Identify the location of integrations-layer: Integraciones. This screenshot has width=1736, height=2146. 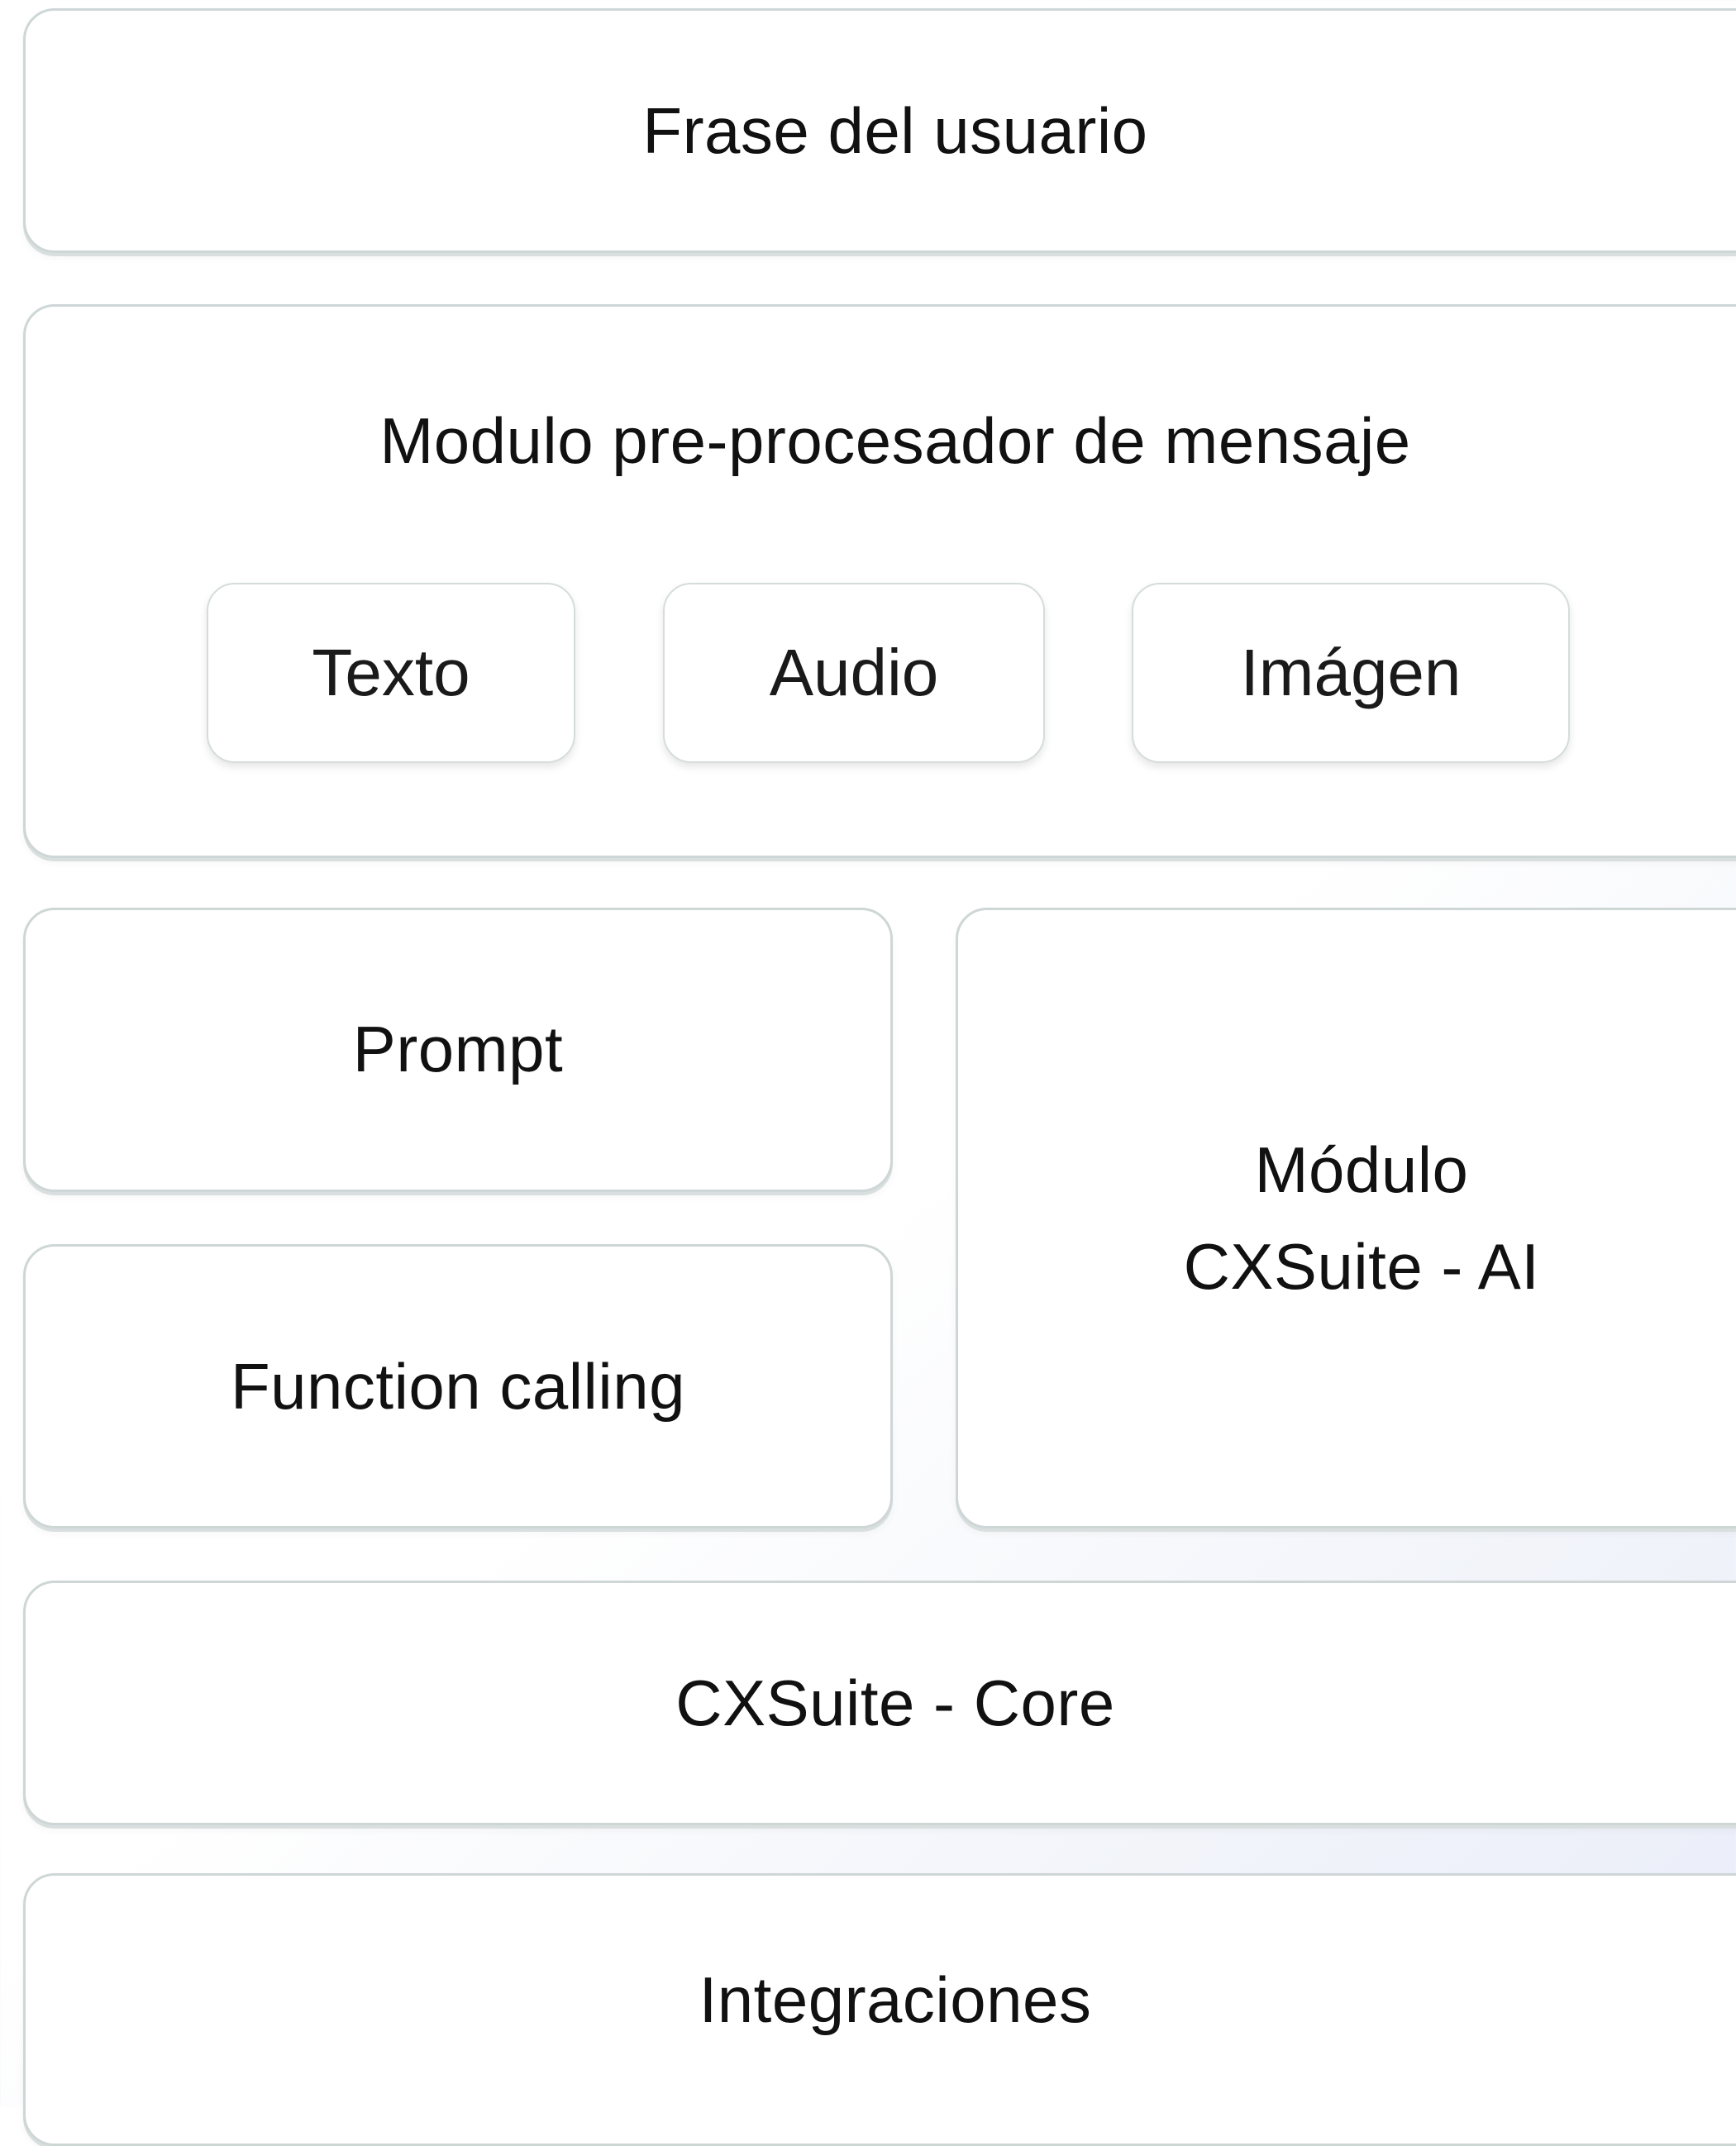
(880, 2010).